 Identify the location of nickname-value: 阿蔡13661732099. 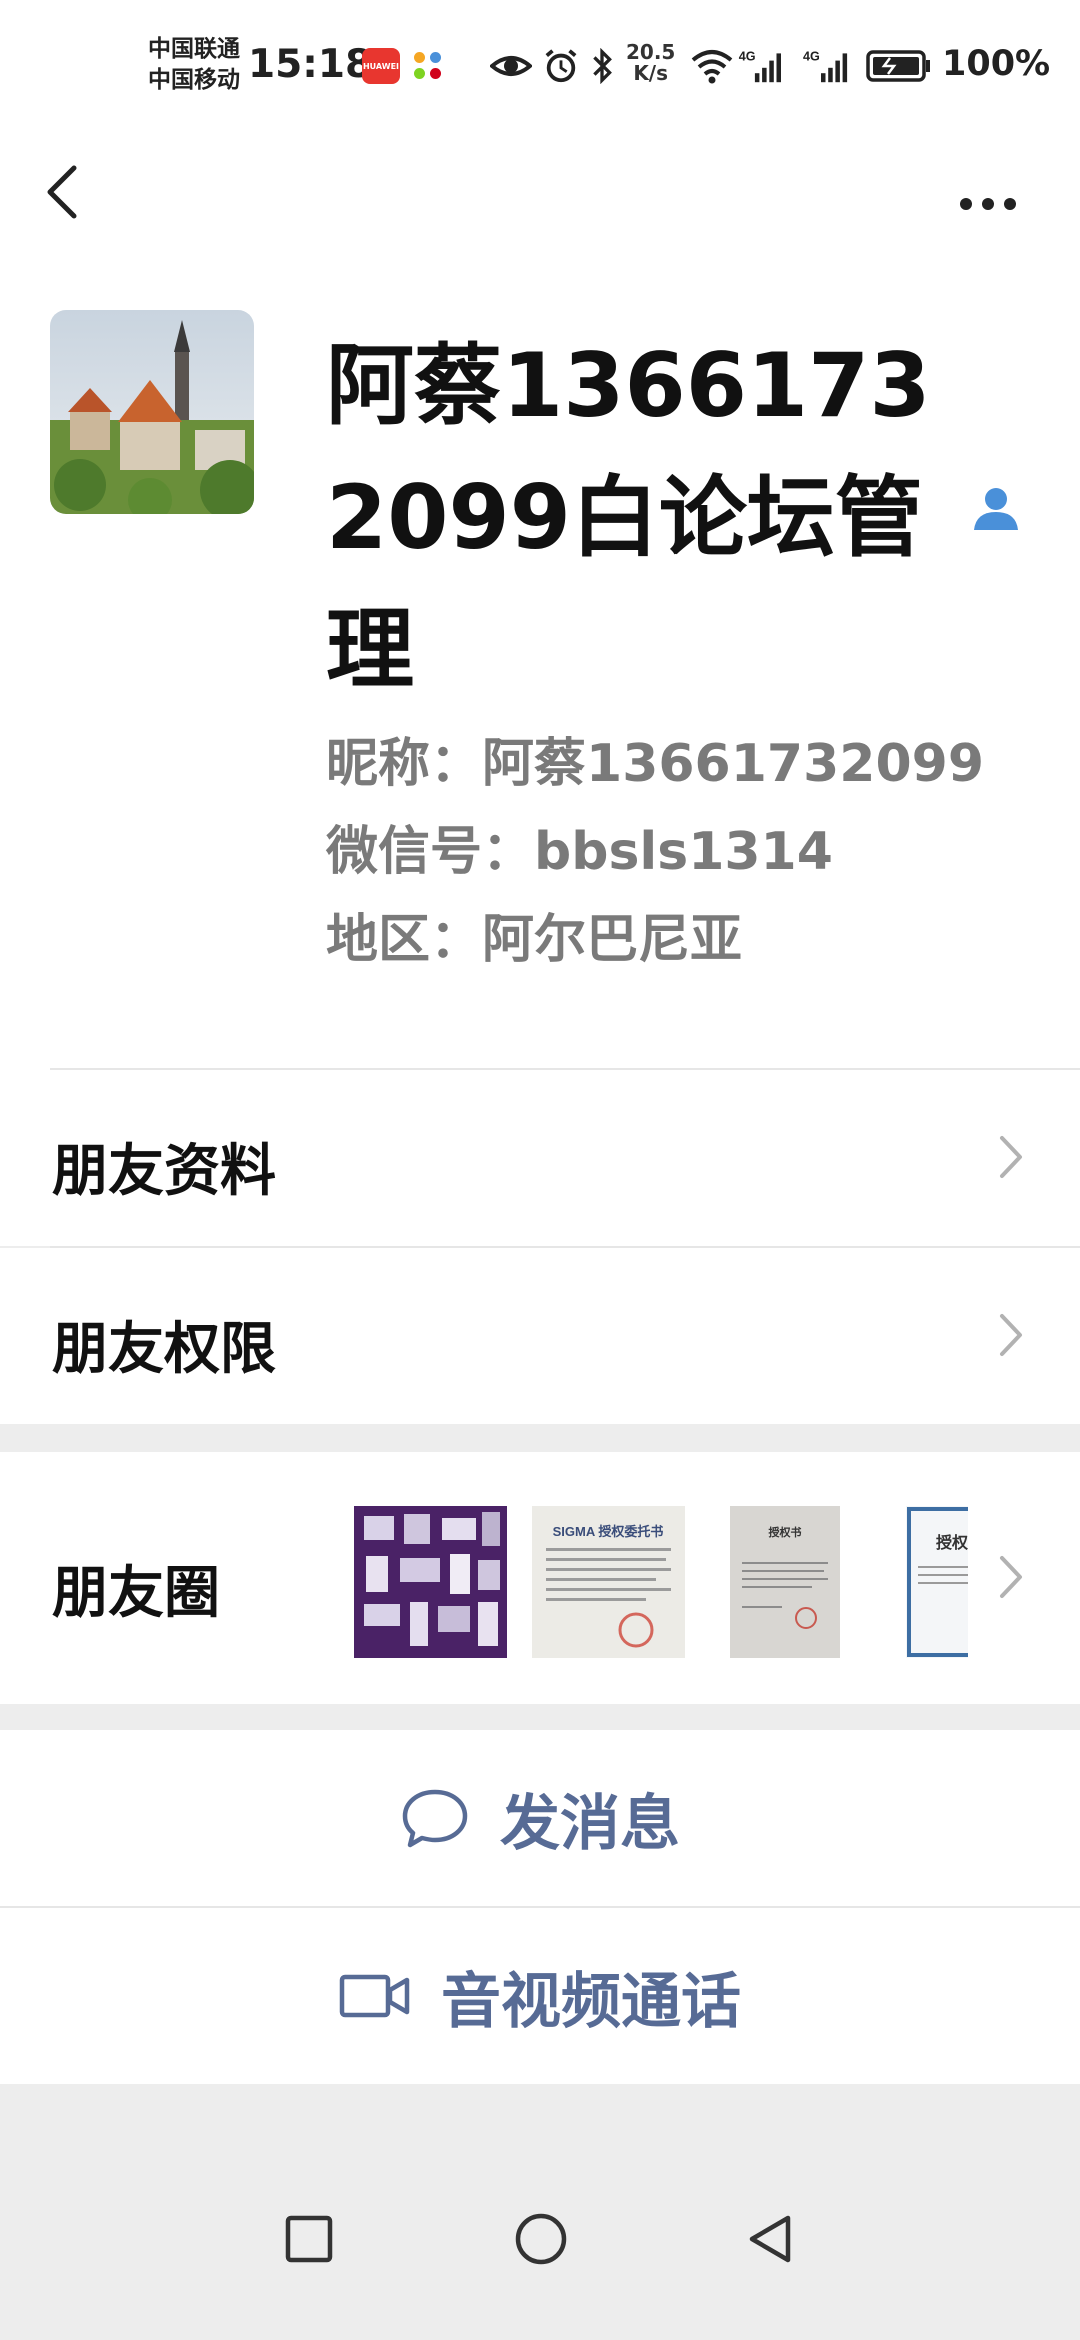
(733, 764).